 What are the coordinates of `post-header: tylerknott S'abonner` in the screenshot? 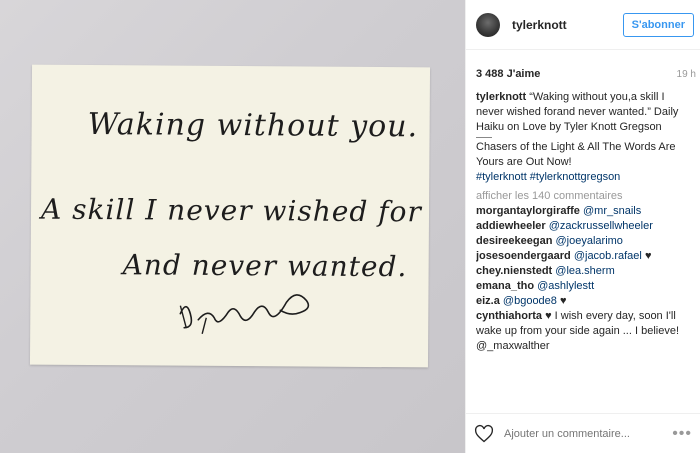 It's located at (583, 25).